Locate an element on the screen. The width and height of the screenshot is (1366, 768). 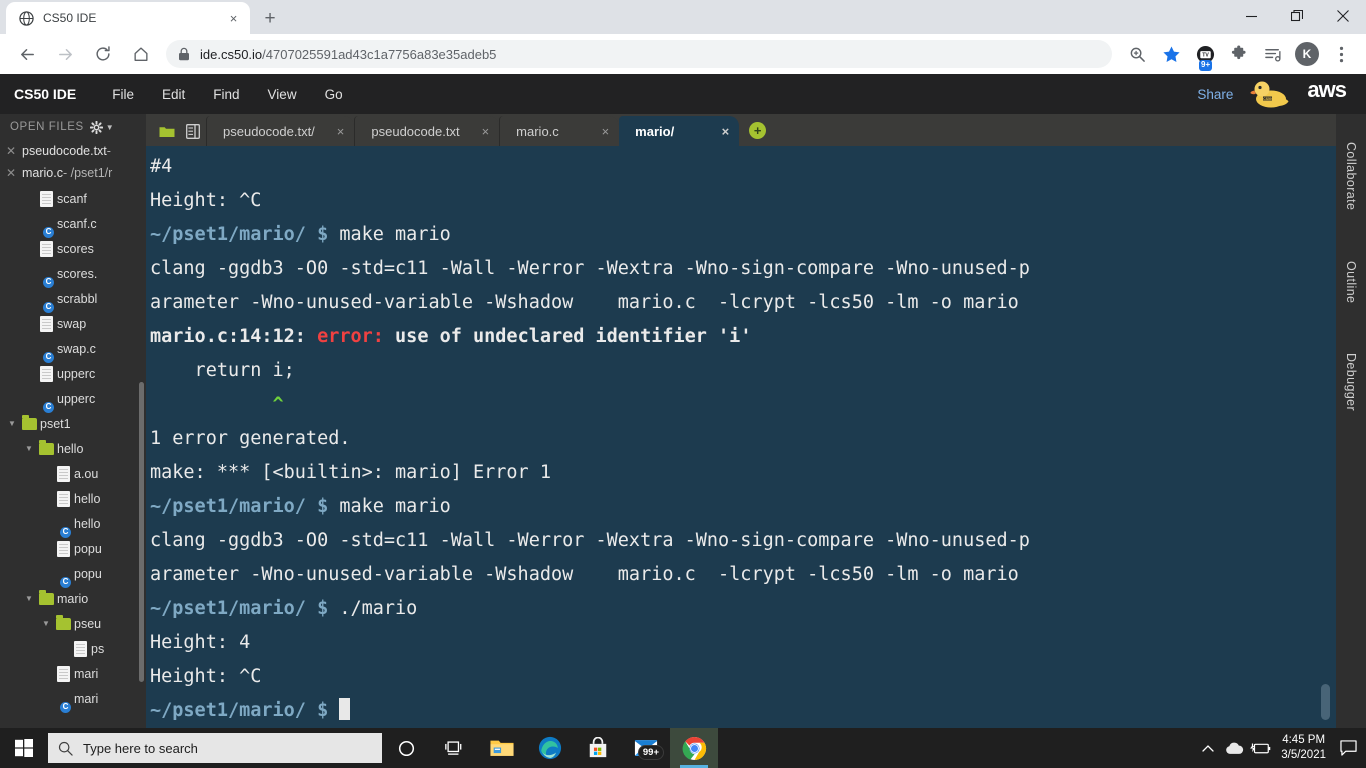
tree-node: ▼ pseu is located at coordinates (73, 623).